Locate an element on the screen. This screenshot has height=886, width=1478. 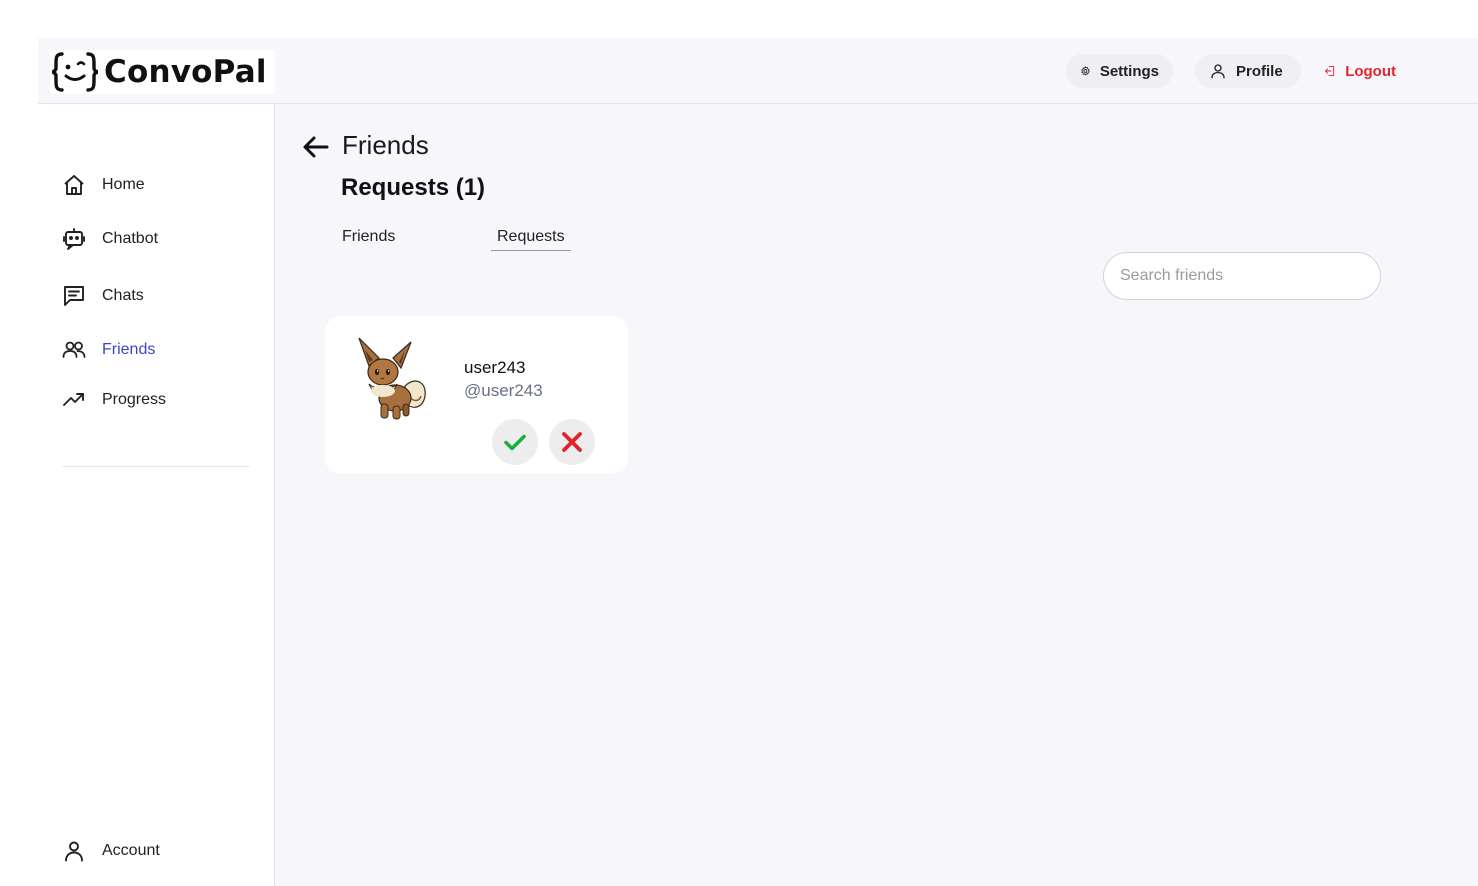
checkmark-icon is located at coordinates (515, 442).